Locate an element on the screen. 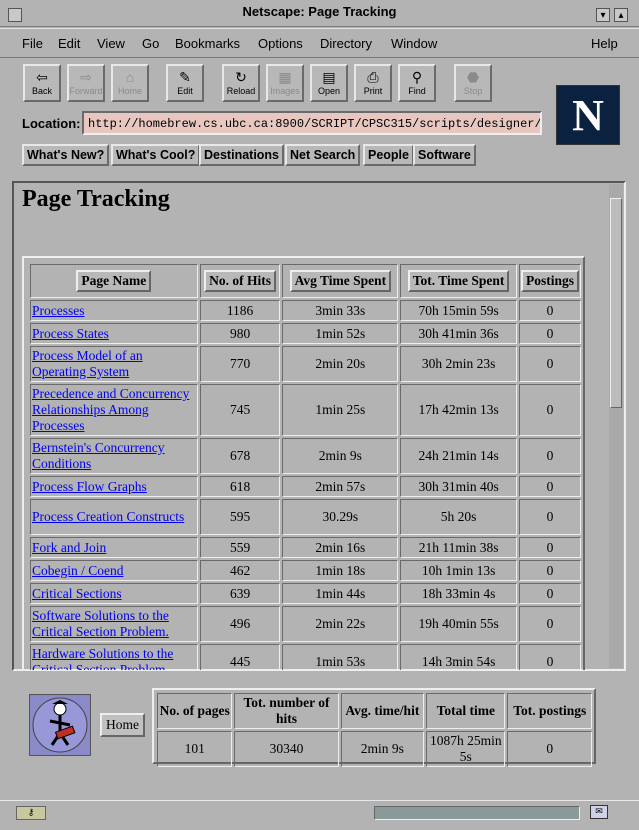 This screenshot has width=639, height=830. menu-view: View is located at coordinates (111, 43).